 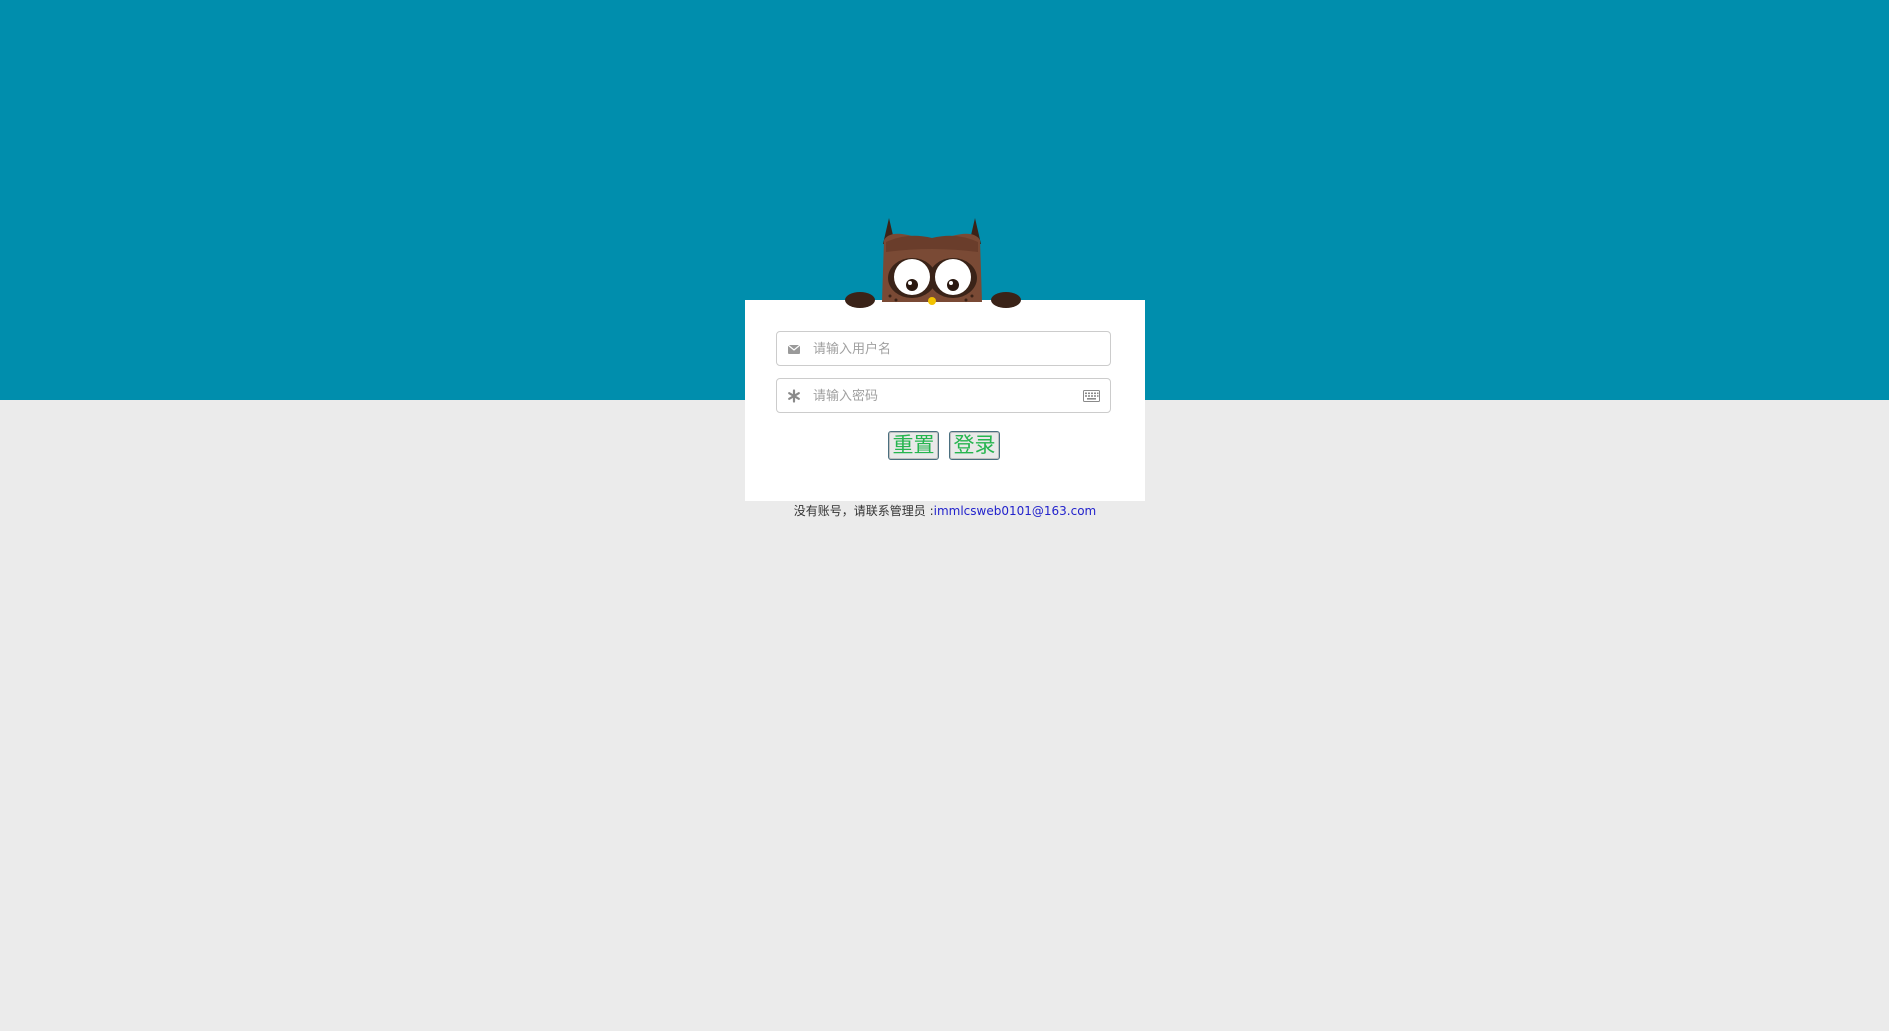 I want to click on password-field, so click(x=943, y=395).